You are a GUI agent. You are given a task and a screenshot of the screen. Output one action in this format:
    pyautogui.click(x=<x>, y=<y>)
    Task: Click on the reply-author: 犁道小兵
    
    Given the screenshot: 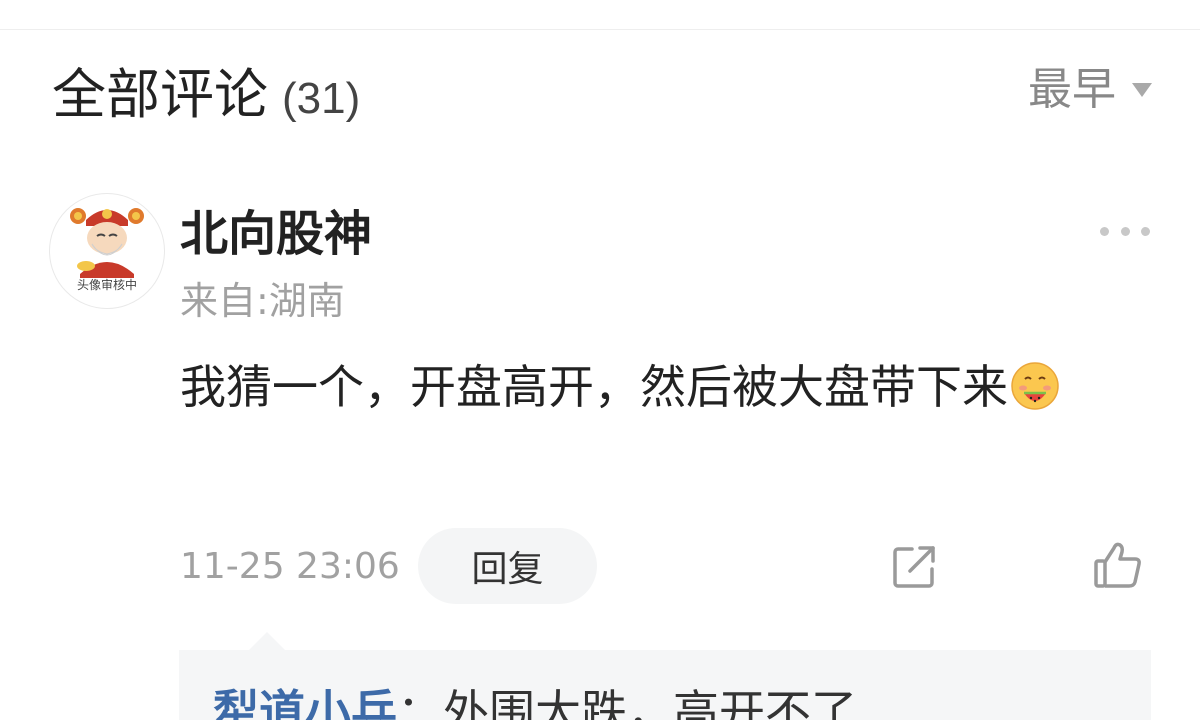 What is the action you would take?
    pyautogui.click(x=305, y=702)
    